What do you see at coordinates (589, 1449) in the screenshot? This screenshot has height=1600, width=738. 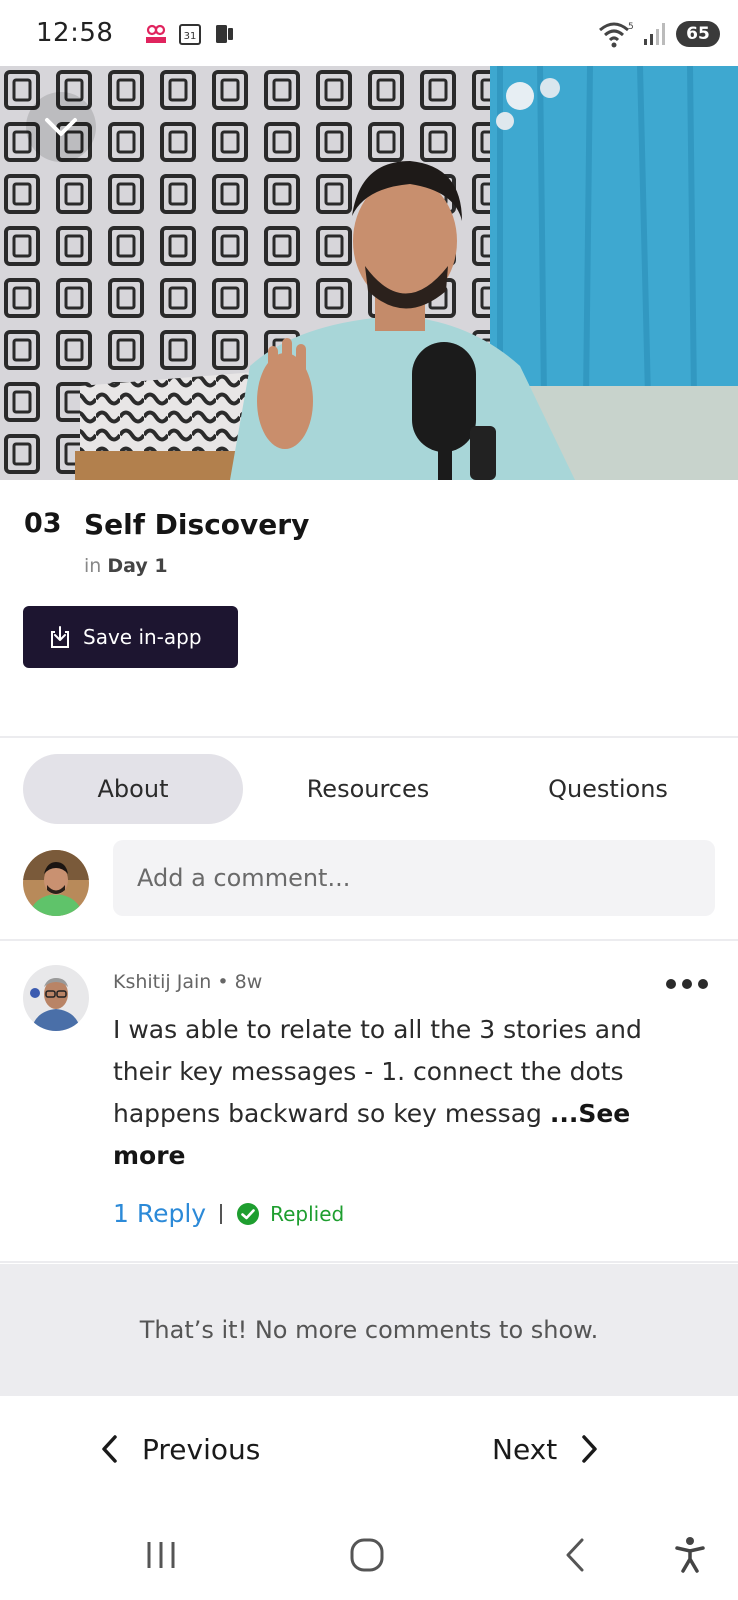 I see `chevron-right-icon` at bounding box center [589, 1449].